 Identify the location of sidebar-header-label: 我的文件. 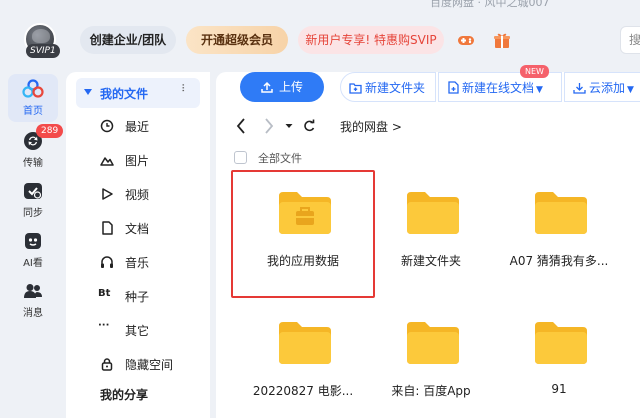
(124, 94).